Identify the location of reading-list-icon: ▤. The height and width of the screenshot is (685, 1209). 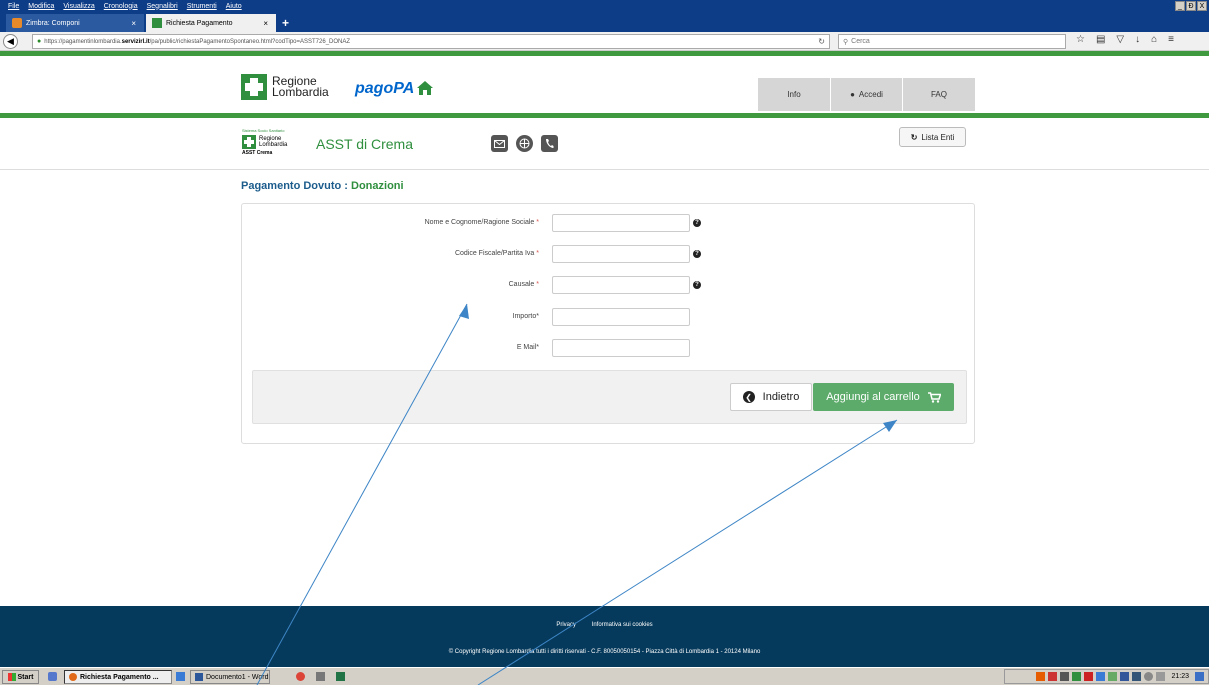
(1100, 39).